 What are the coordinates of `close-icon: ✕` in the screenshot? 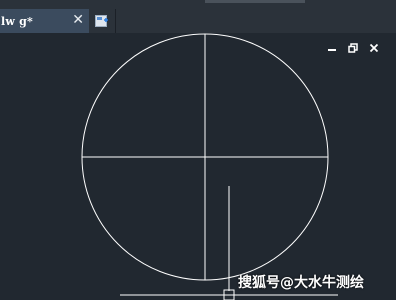 It's located at (78, 20).